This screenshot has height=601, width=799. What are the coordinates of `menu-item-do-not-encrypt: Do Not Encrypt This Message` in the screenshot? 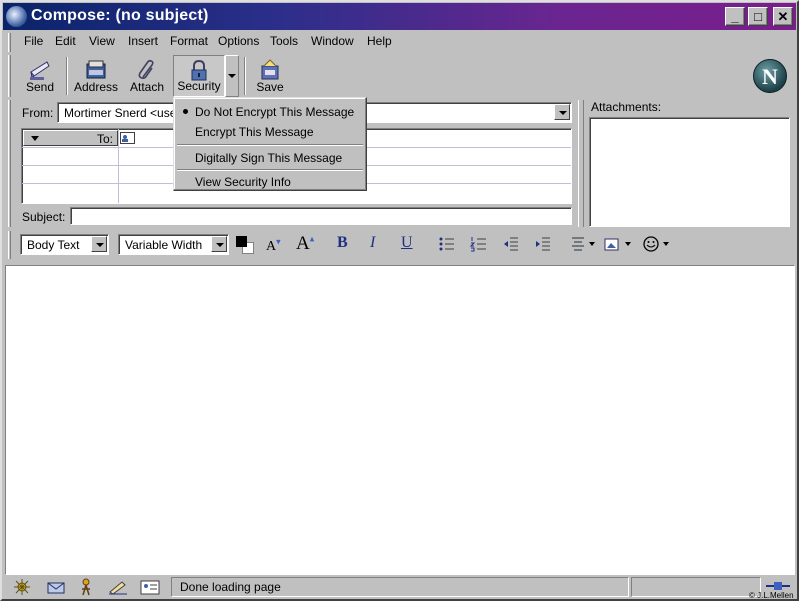 It's located at (274, 112).